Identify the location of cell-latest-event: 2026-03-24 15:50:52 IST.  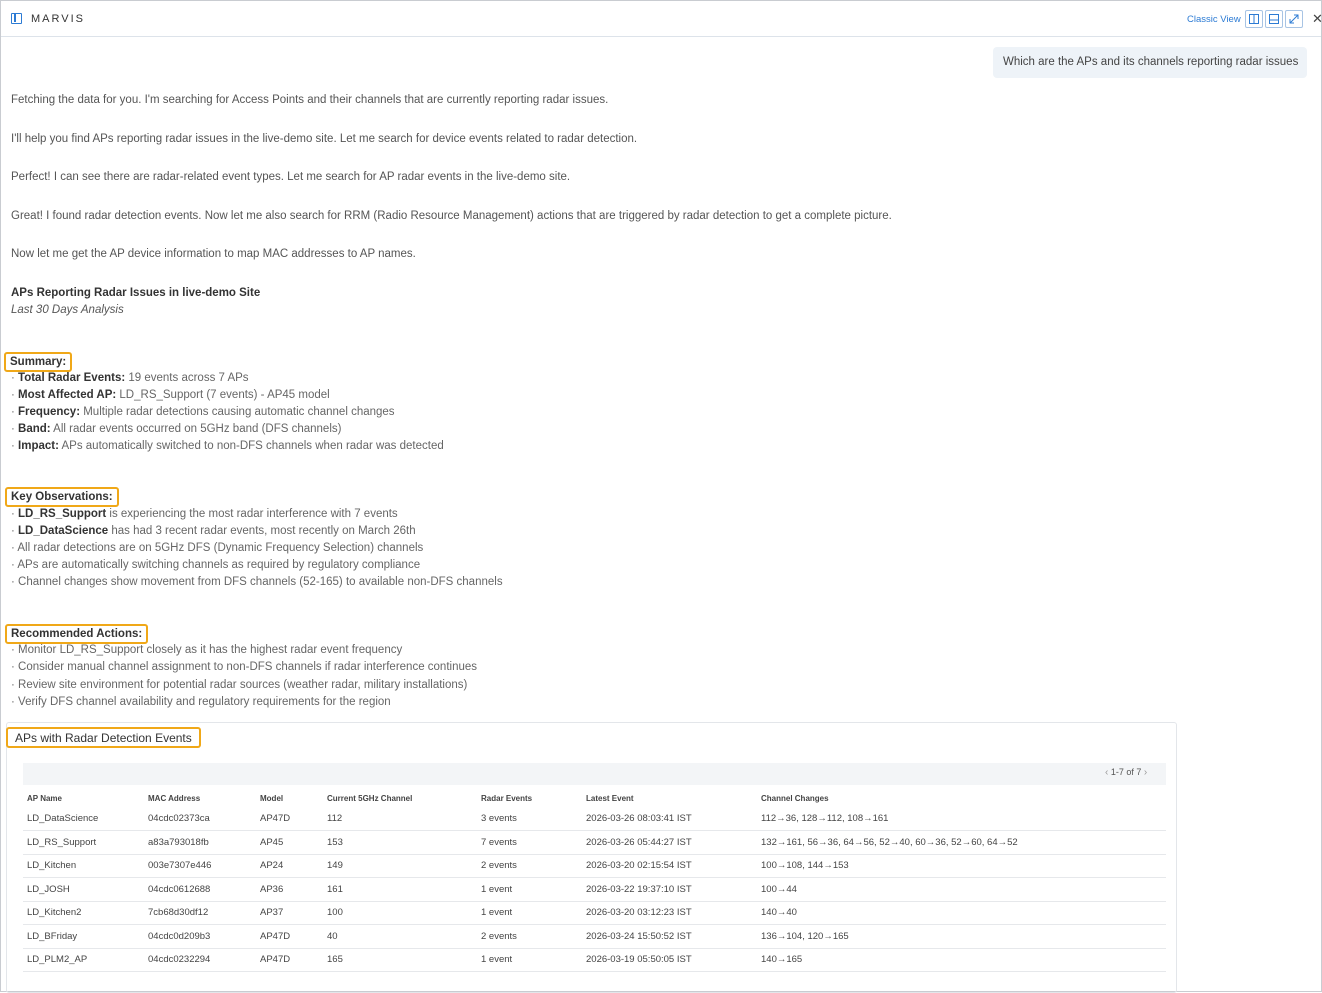
(639, 936).